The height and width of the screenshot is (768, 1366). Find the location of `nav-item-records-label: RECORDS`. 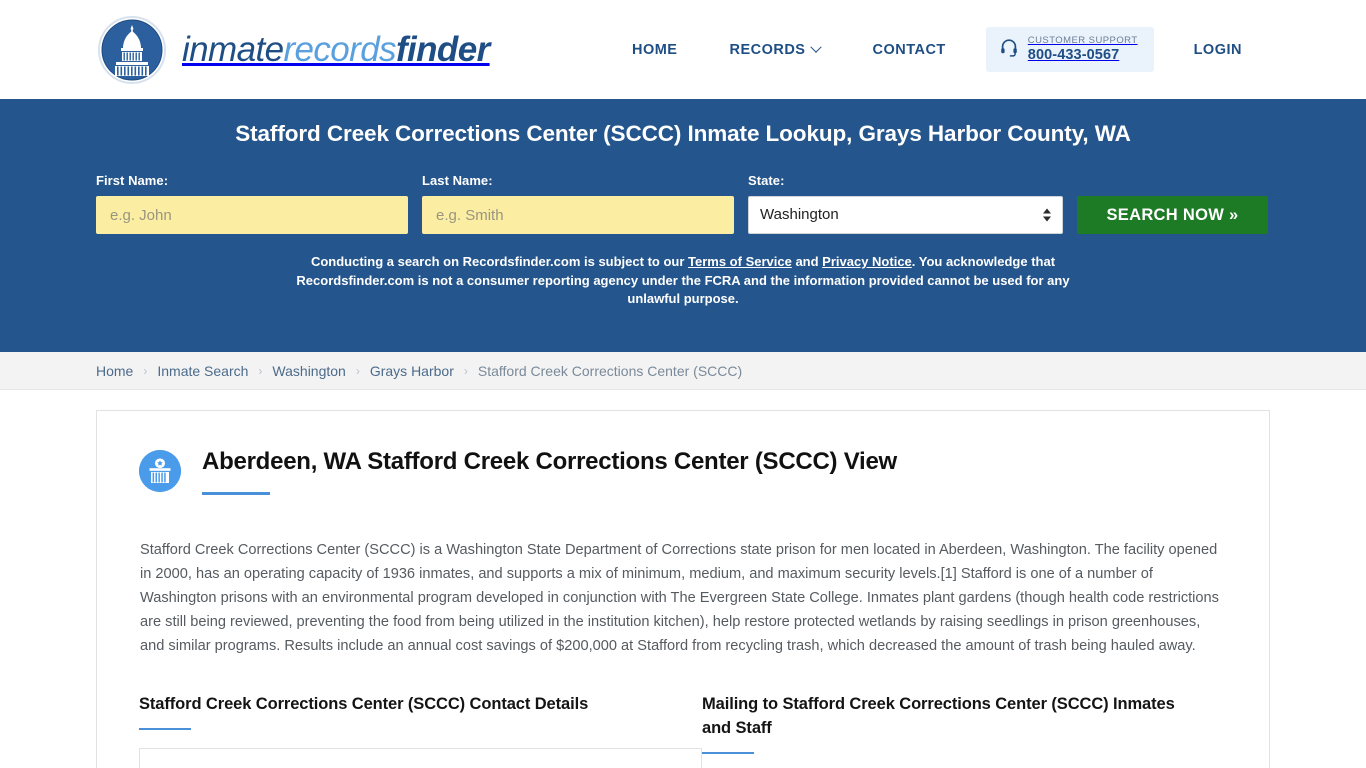

nav-item-records-label: RECORDS is located at coordinates (767, 49).